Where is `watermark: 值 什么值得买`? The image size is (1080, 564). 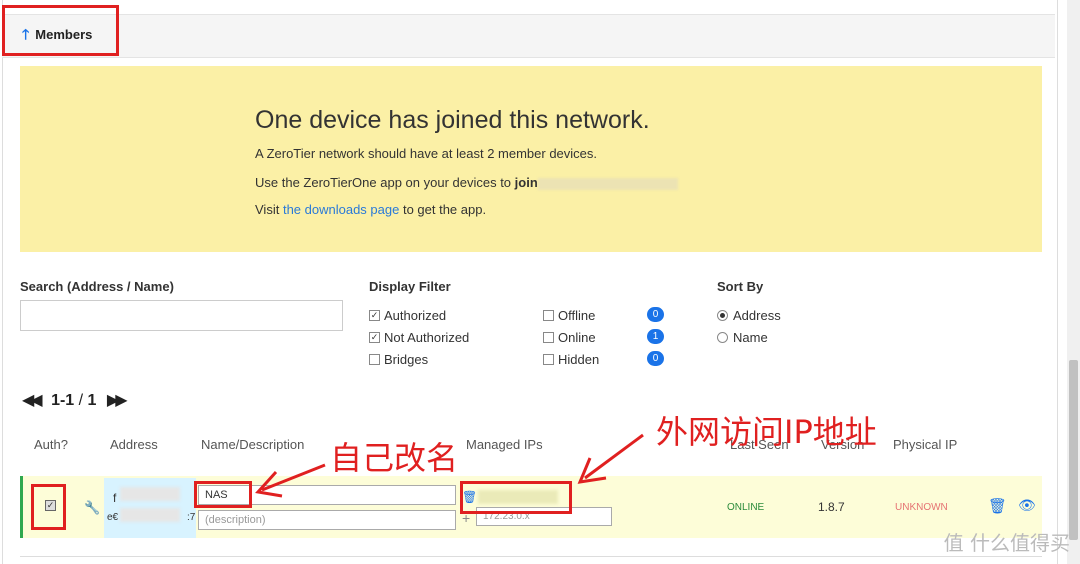 watermark: 值 什么值得买 is located at coordinates (1006, 543).